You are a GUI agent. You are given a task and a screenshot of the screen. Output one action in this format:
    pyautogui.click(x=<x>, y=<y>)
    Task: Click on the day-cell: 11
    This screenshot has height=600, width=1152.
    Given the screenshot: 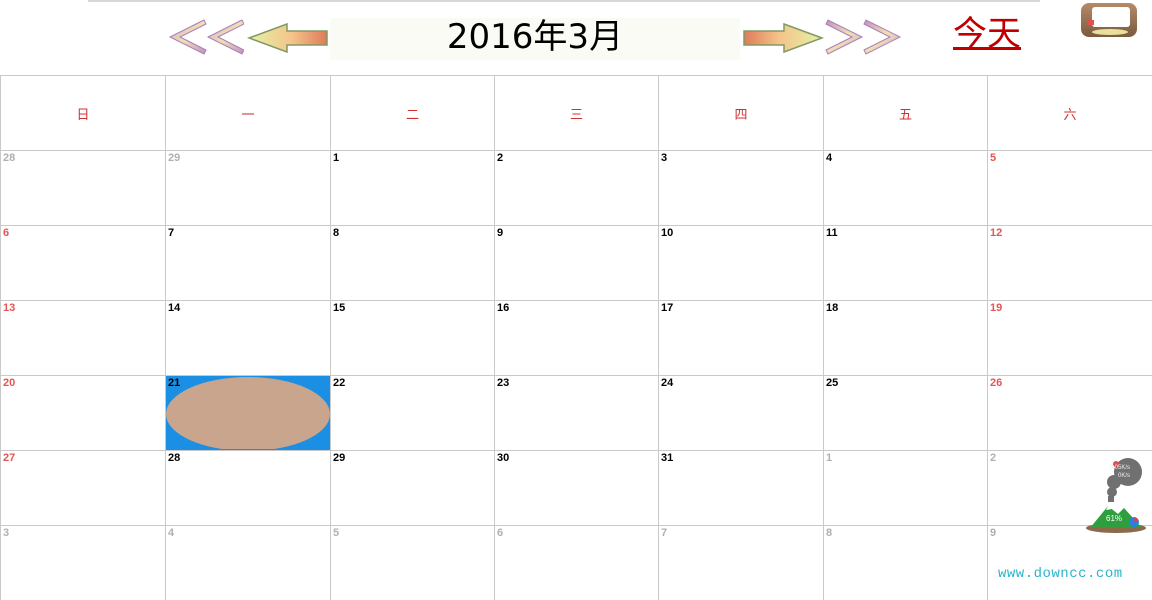 What is the action you would take?
    pyautogui.click(x=906, y=263)
    